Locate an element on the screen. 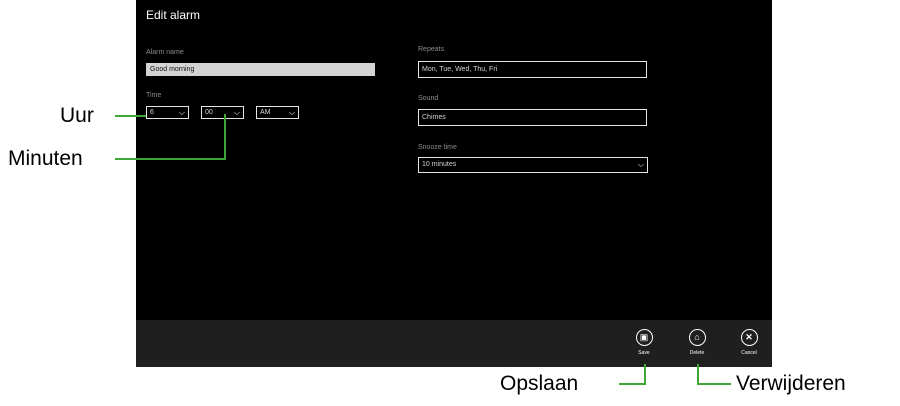 The width and height of the screenshot is (900, 406). snooze-select: 10 minutes ⌵ is located at coordinates (533, 165).